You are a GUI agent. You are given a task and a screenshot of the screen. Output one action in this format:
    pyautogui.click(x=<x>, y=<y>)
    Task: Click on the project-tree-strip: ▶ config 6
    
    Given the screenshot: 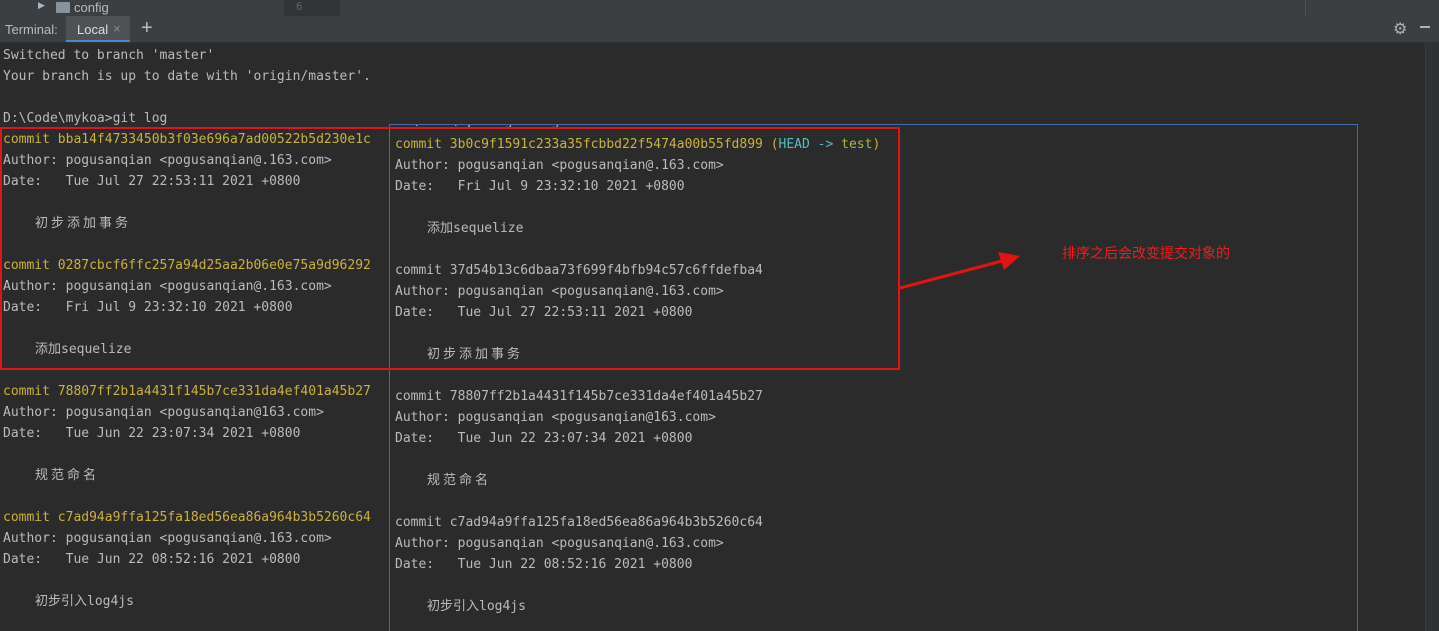 What is the action you would take?
    pyautogui.click(x=719, y=8)
    